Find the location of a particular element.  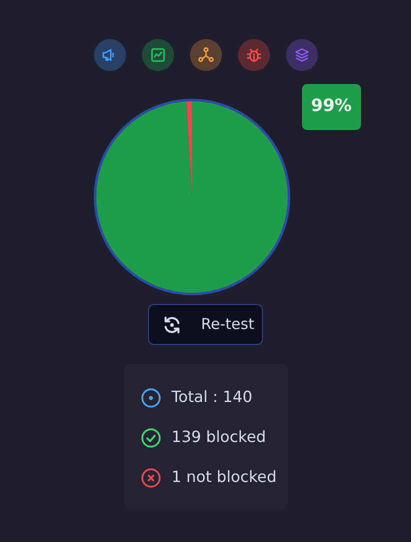

layers-icon is located at coordinates (302, 55).